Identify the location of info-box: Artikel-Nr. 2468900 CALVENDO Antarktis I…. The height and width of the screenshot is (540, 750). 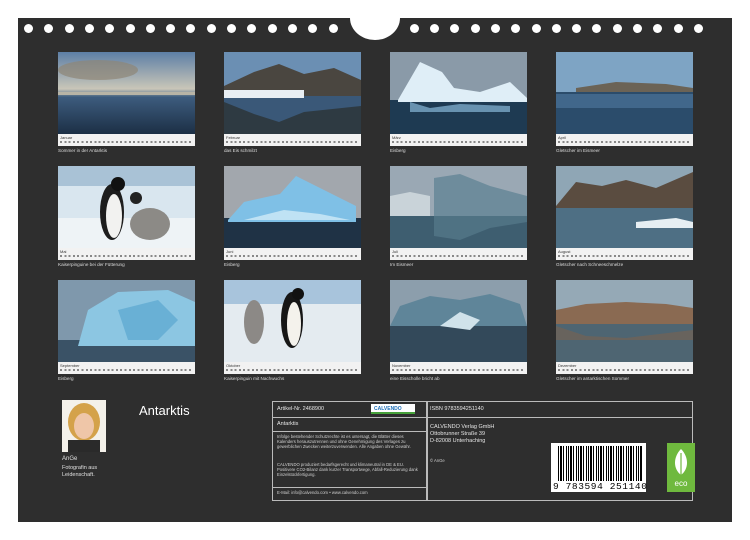
(350, 451).